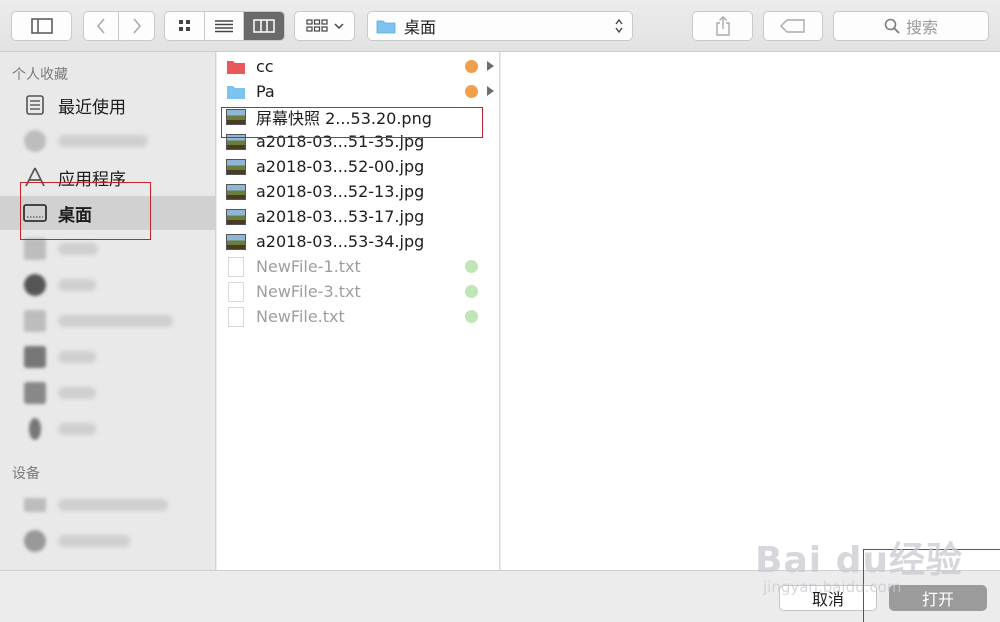 The image size is (1000, 622). What do you see at coordinates (35, 321) in the screenshot?
I see `home-icon` at bounding box center [35, 321].